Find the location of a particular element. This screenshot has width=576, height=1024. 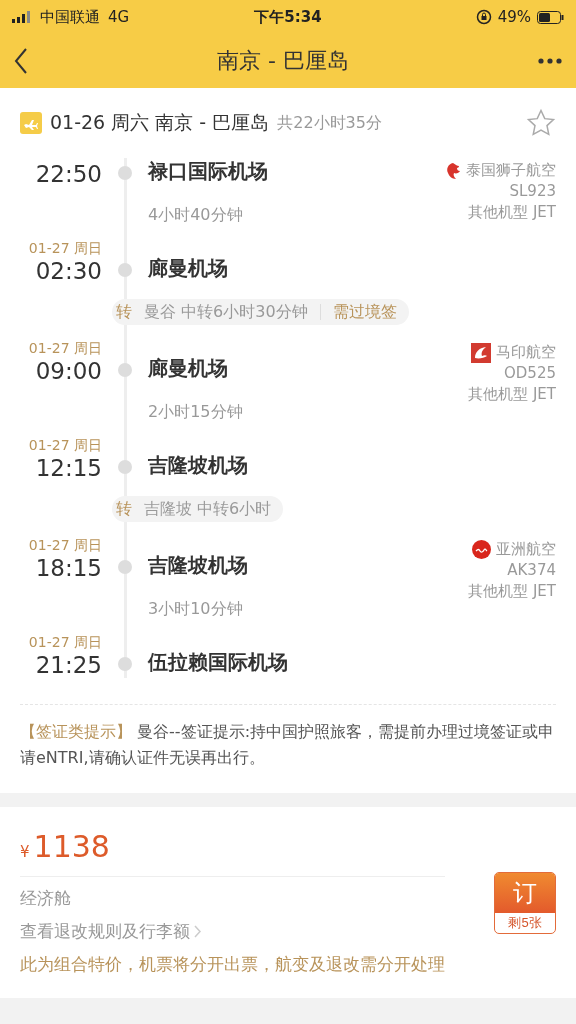

clock-time: 下午5:34 is located at coordinates (288, 16).